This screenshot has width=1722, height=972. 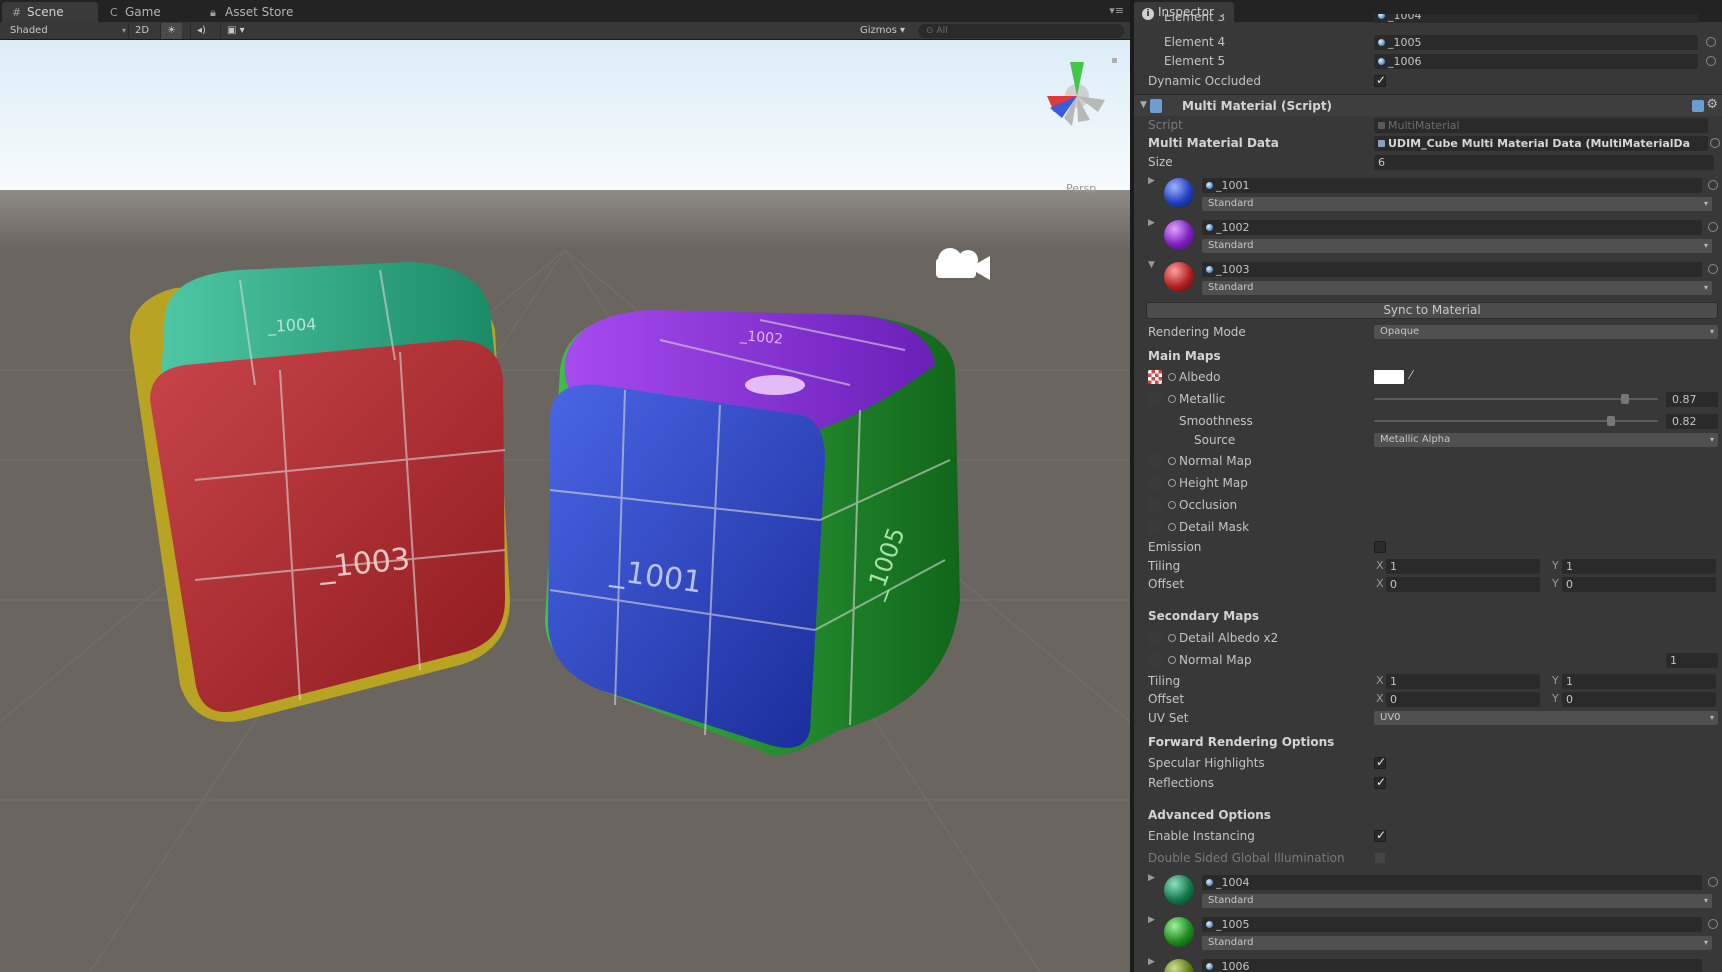 I want to click on normal-map-texture-slot, so click(x=1155, y=461).